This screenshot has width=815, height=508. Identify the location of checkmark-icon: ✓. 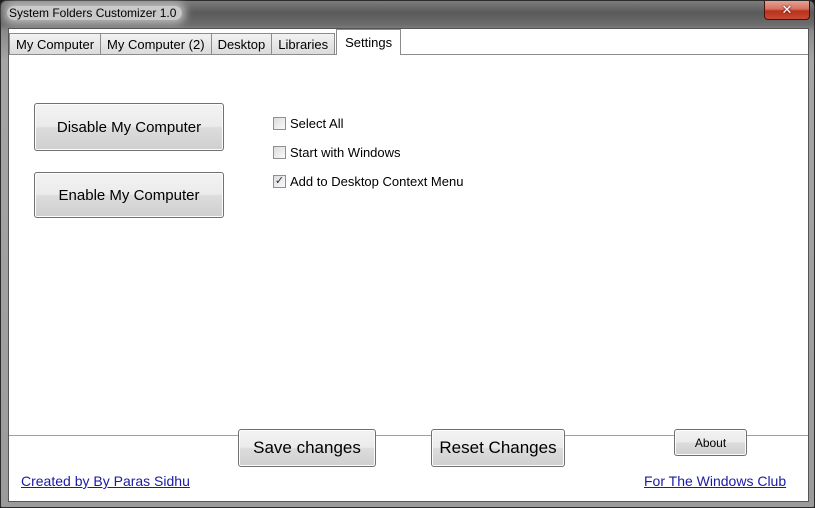
(279, 181).